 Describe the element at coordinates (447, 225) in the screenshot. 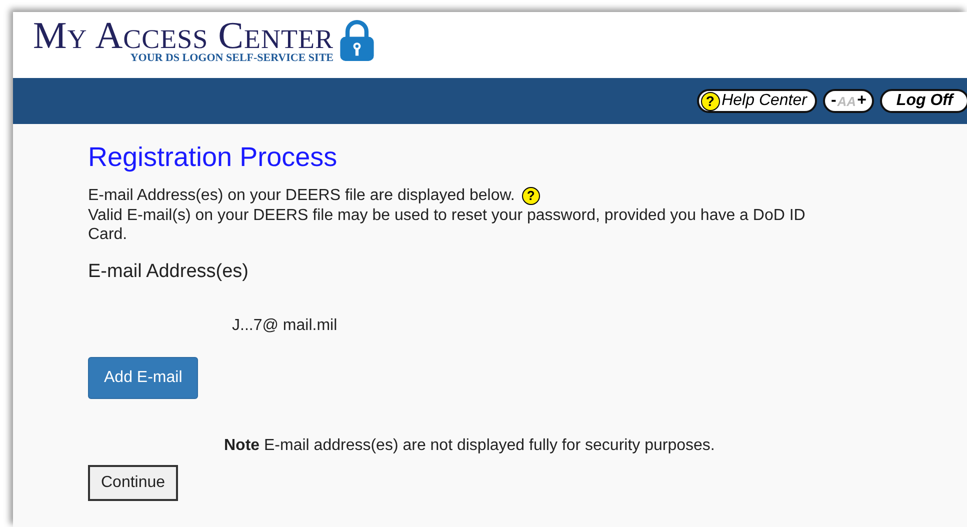

I see `info-text: Valid E-mail(s) on your DEERS file may be used to reset your password, provided you have a DoD ID Card.` at that location.